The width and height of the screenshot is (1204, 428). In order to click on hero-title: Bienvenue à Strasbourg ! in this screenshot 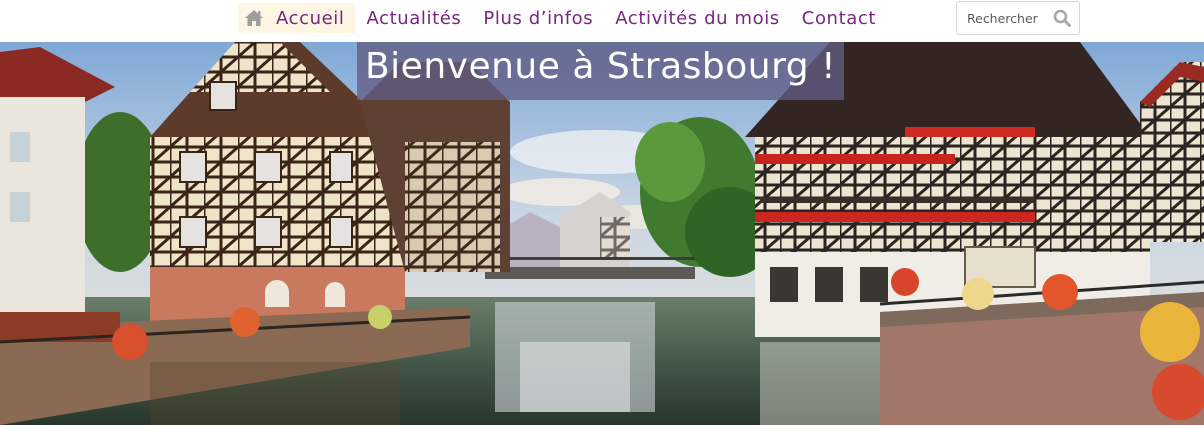, I will do `click(600, 66)`.